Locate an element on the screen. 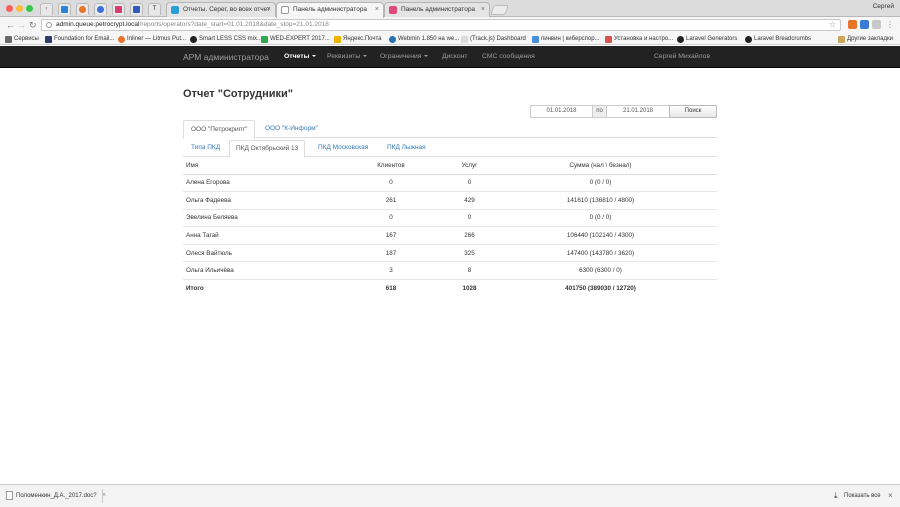 The height and width of the screenshot is (507, 900). url-host: admin.queue.petrocrypt.local is located at coordinates (98, 24).